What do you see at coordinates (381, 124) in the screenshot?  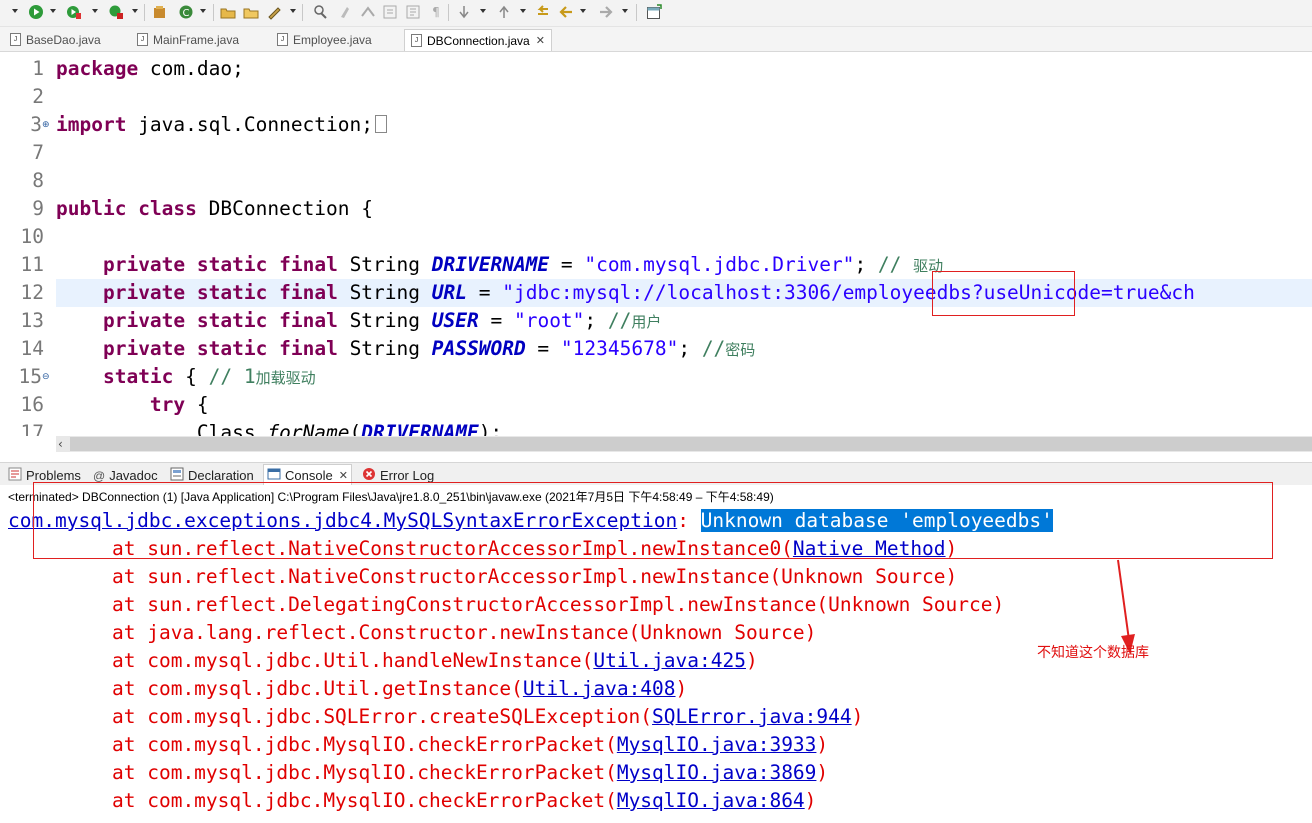 I see `folded-imports-marker` at bounding box center [381, 124].